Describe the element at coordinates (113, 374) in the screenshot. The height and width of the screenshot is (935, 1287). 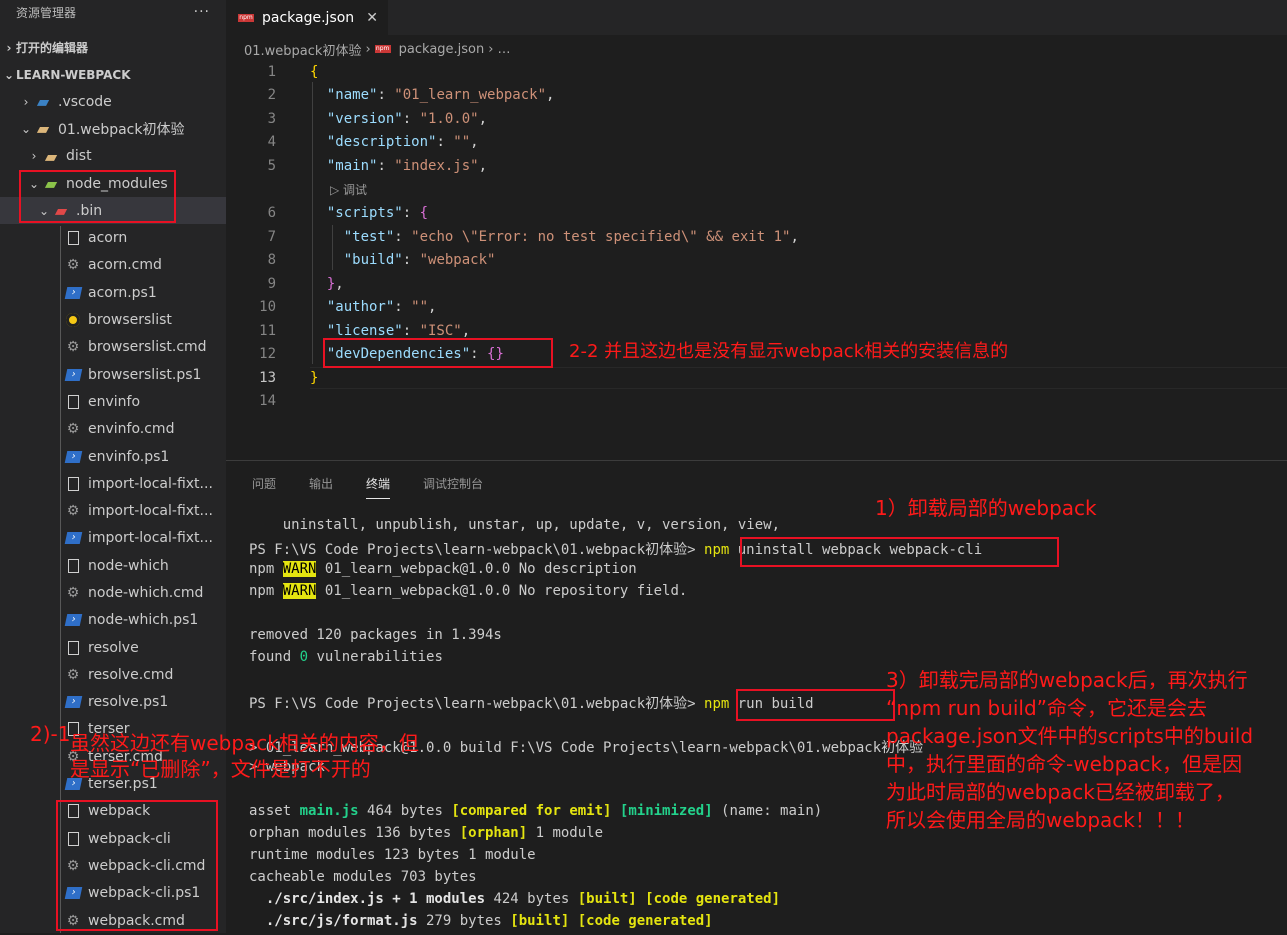
I see `tree-item: › browserslist.ps1` at that location.